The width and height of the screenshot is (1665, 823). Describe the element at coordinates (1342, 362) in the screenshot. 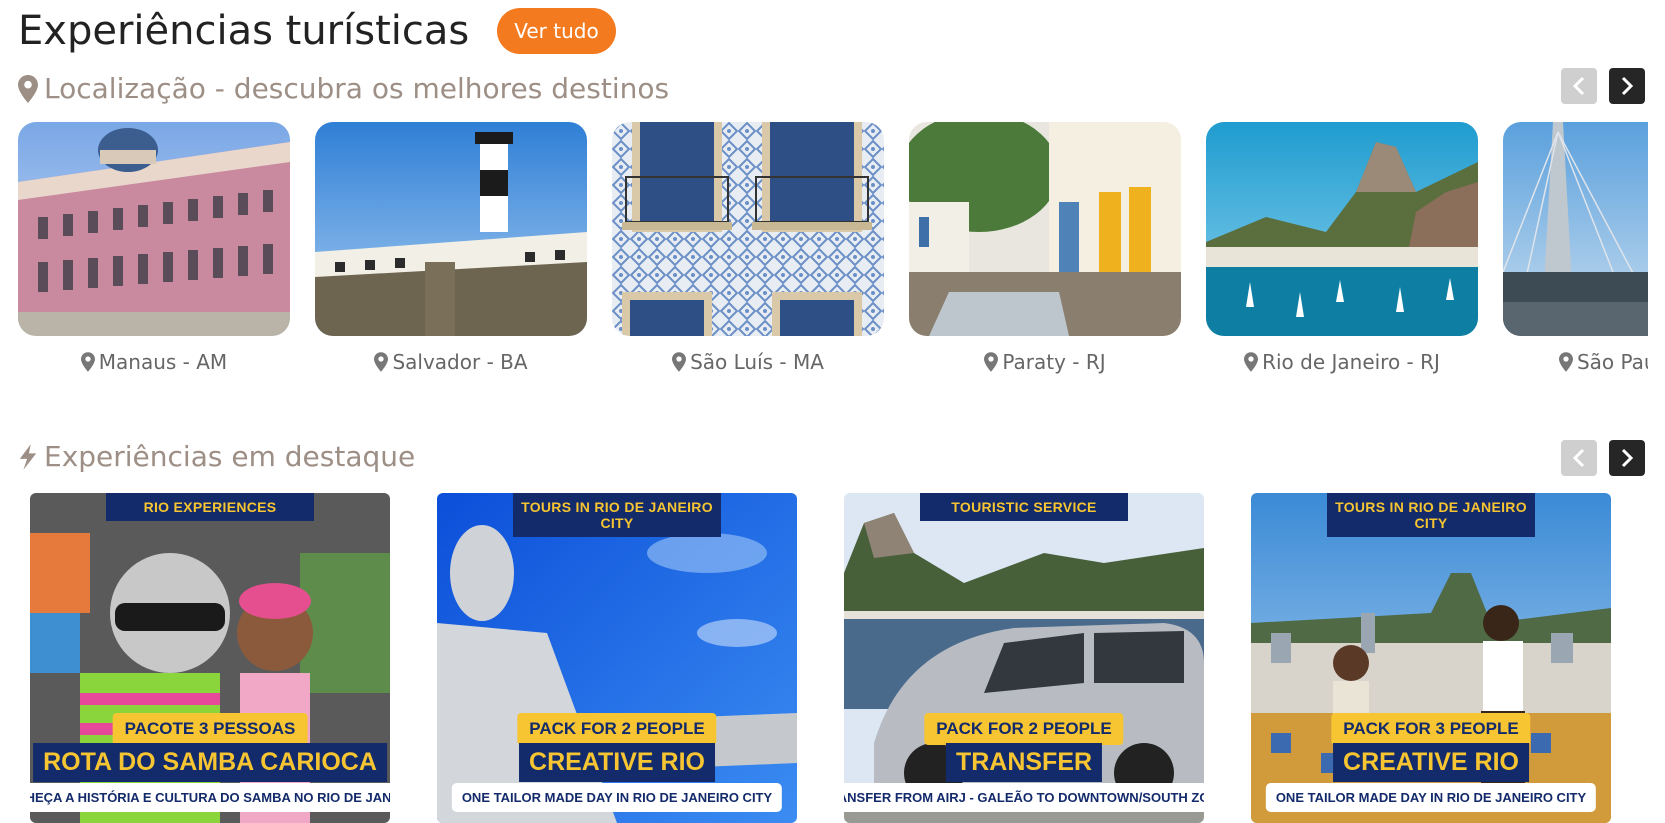

I see `destination-label: Rio de Janeiro - RJ` at that location.